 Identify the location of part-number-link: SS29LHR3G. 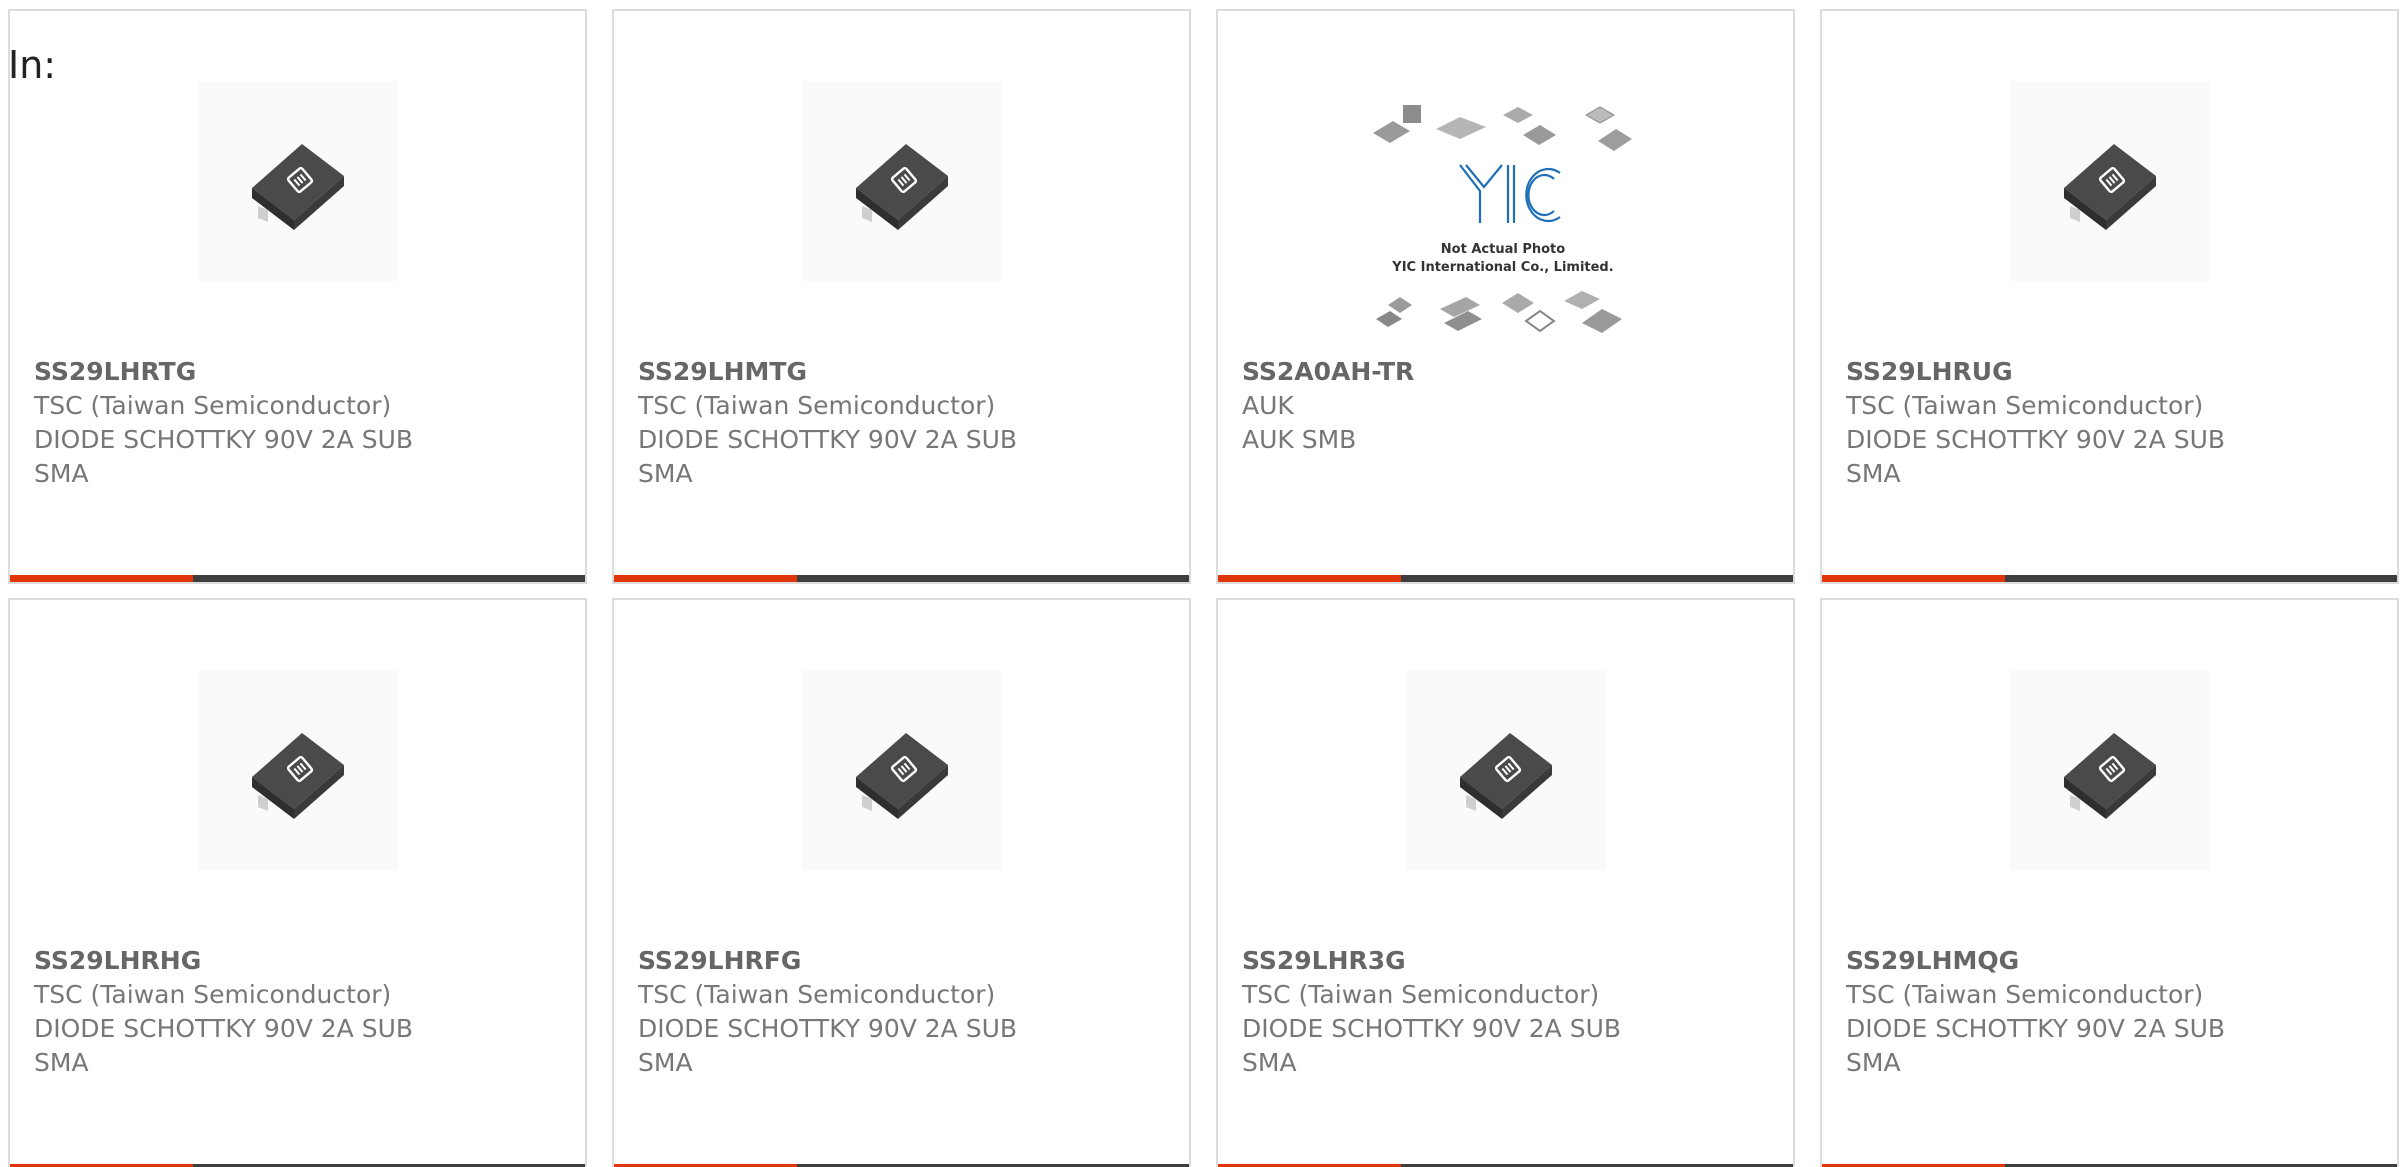
(1507, 961).